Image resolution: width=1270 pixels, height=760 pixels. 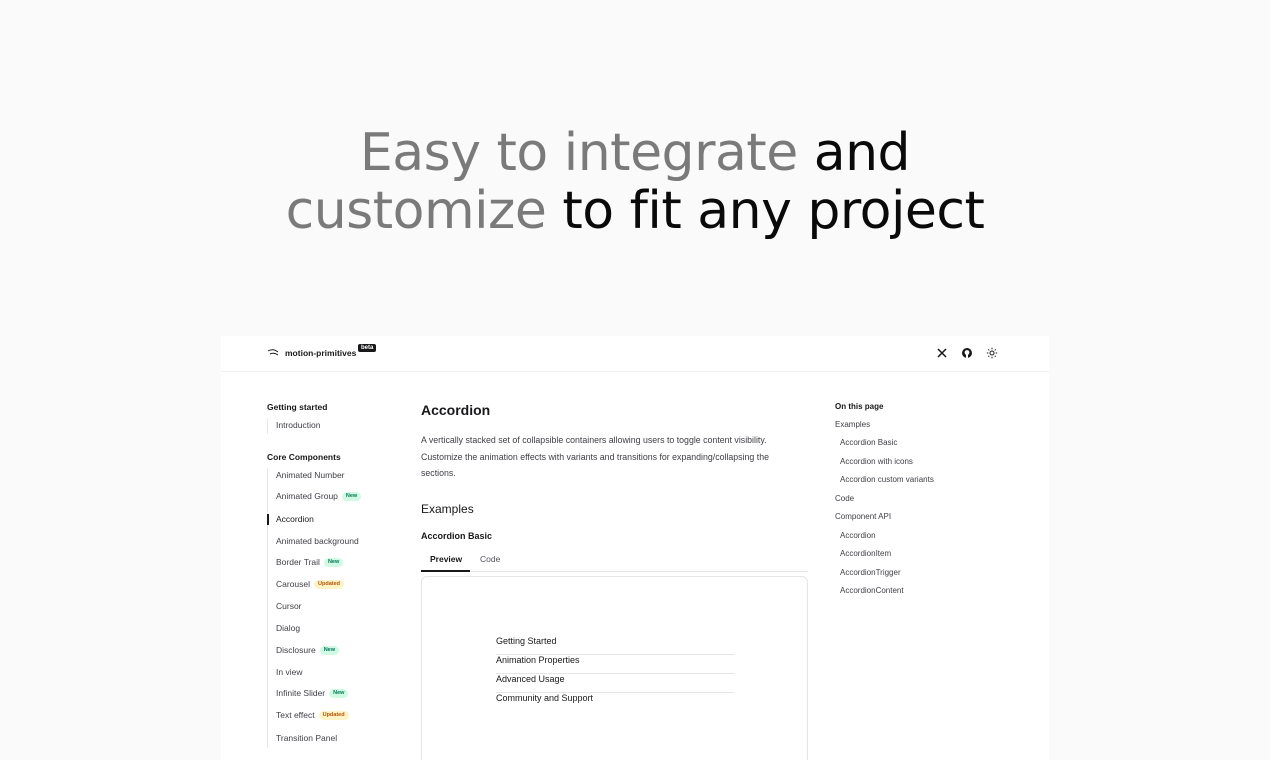 I want to click on hero-line-2: customize to fit any project, so click(x=635, y=211).